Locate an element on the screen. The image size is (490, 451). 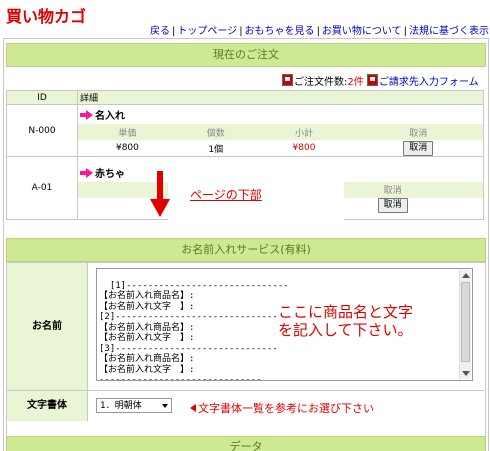
arrow-left-icon is located at coordinates (193, 408).